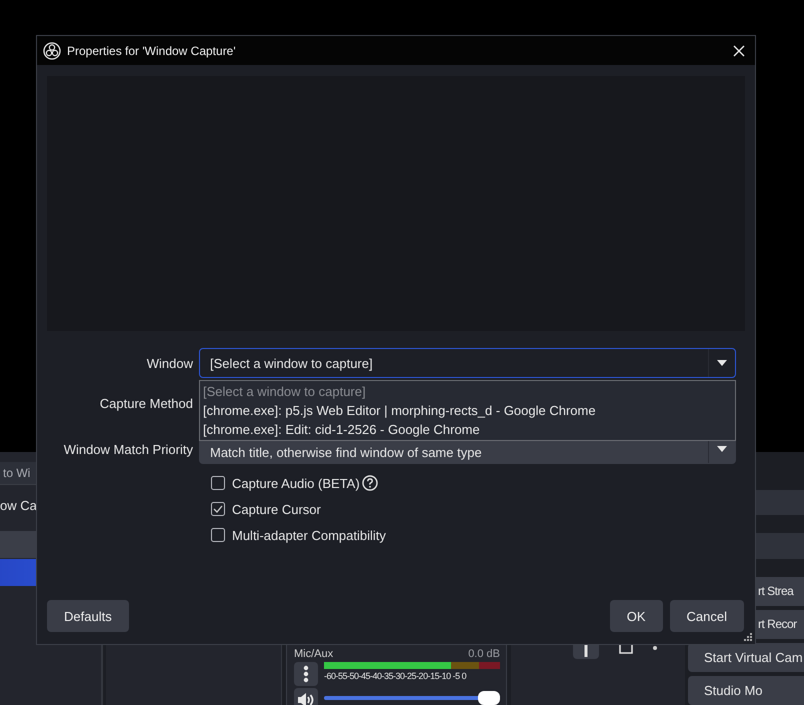 Image resolution: width=804 pixels, height=705 pixels. What do you see at coordinates (145, 403) in the screenshot?
I see `field-label: Capture Method` at bounding box center [145, 403].